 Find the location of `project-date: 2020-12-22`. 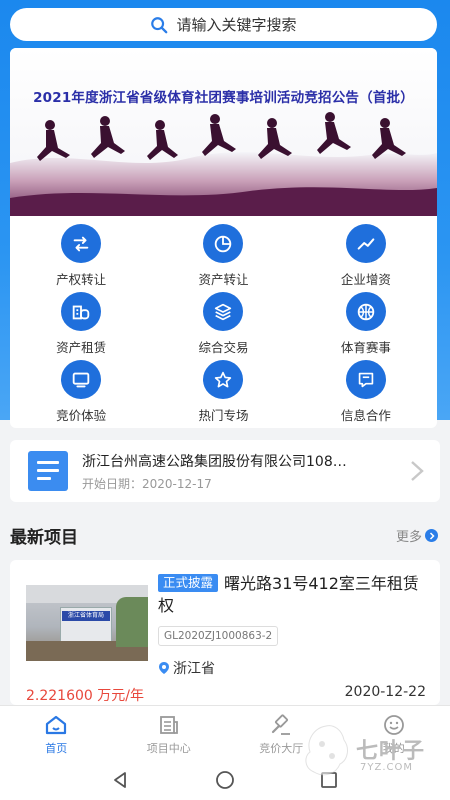

project-date: 2020-12-22 is located at coordinates (385, 692).